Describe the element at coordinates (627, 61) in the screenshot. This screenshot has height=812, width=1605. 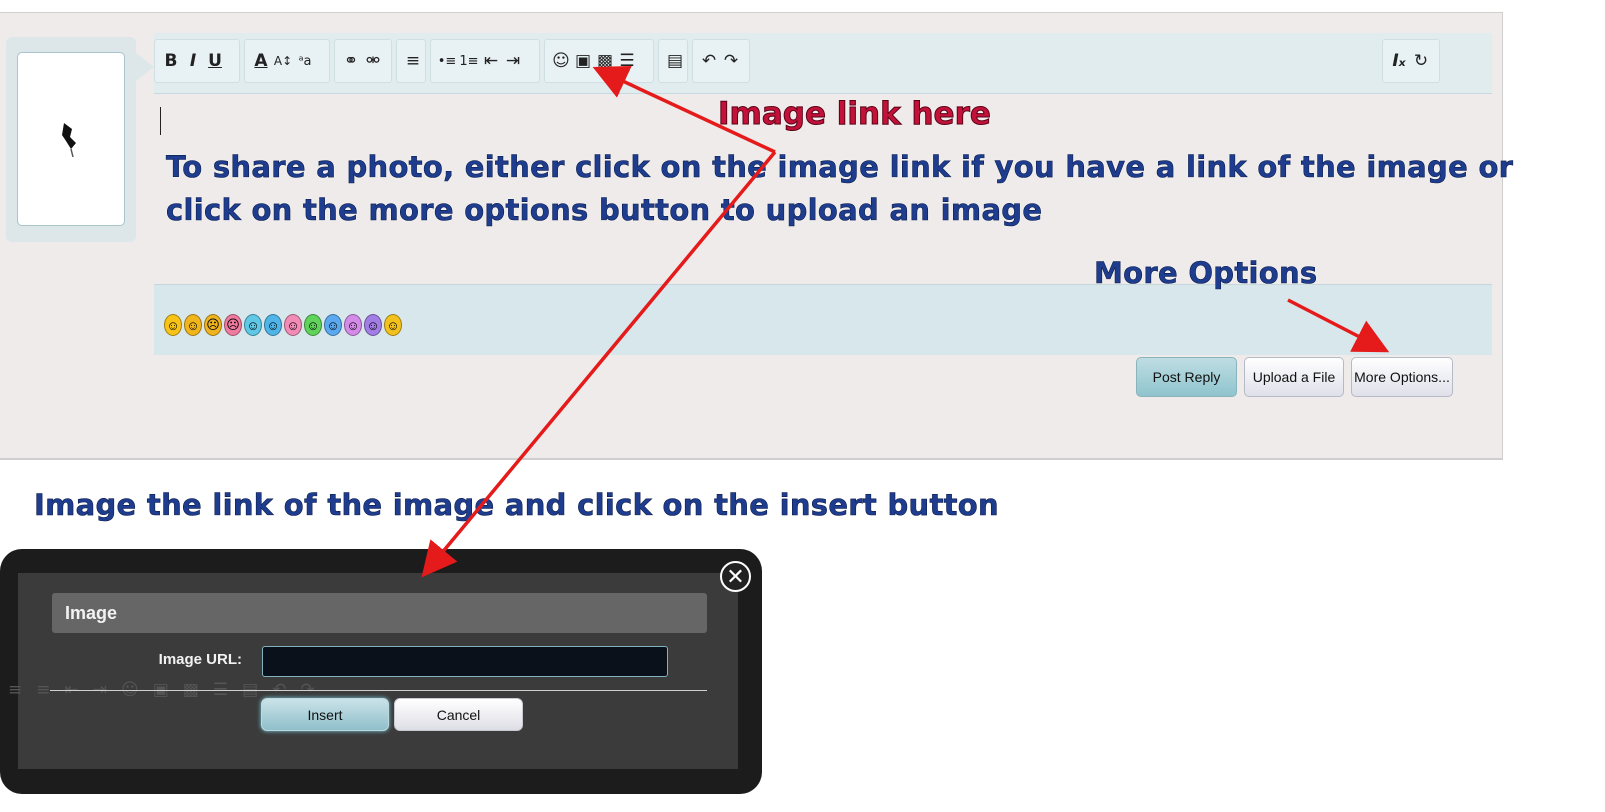
I see `insert-more-button: ☰` at that location.